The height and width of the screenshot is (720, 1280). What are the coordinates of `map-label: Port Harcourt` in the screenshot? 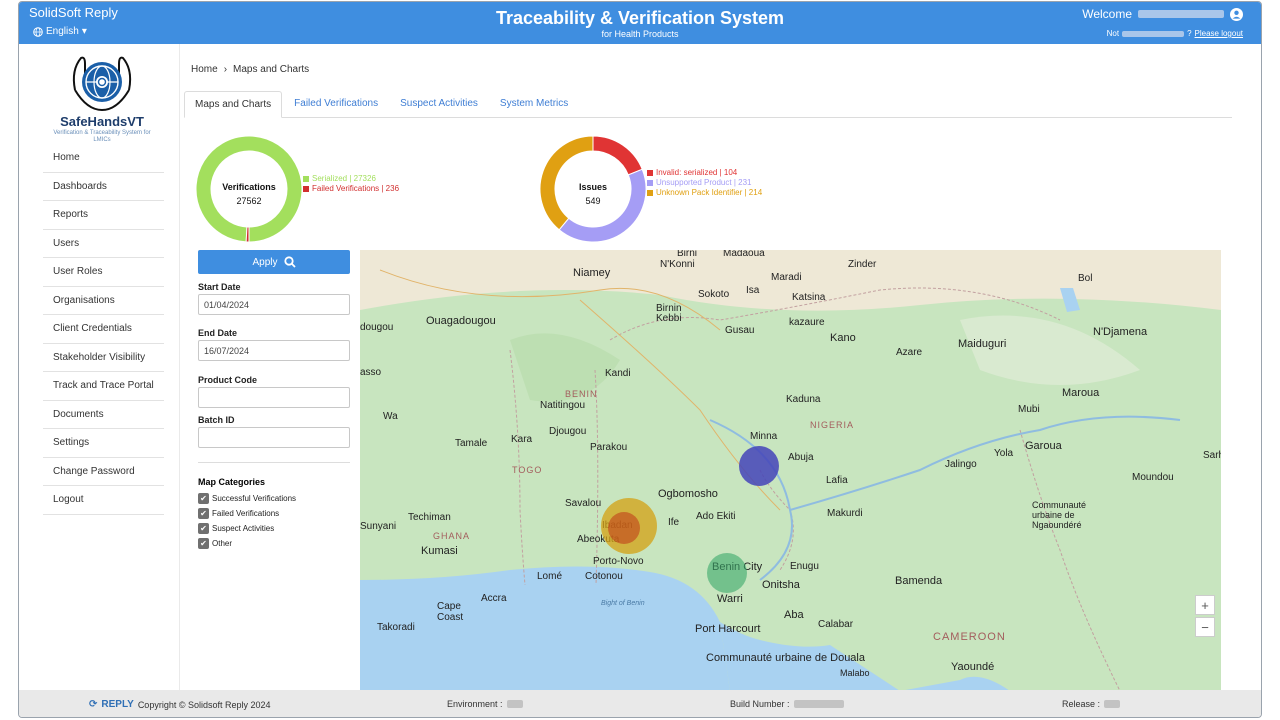 It's located at (728, 629).